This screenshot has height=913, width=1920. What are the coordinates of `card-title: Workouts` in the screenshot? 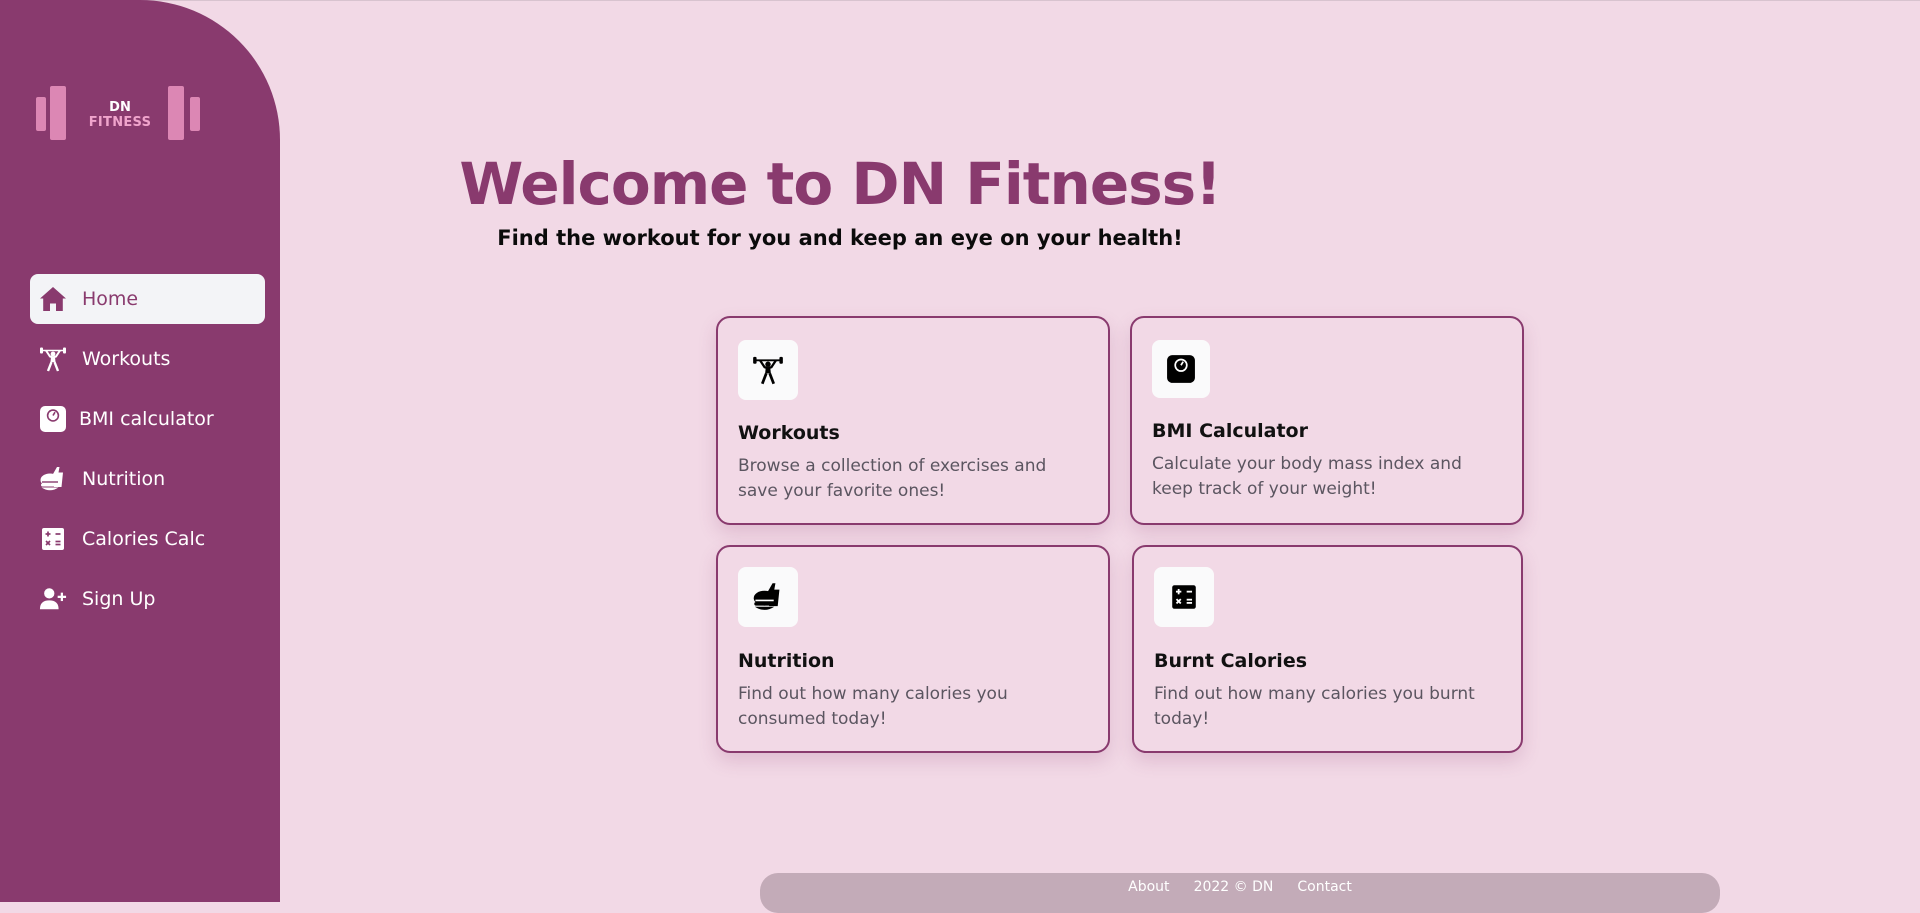 It's located at (789, 433).